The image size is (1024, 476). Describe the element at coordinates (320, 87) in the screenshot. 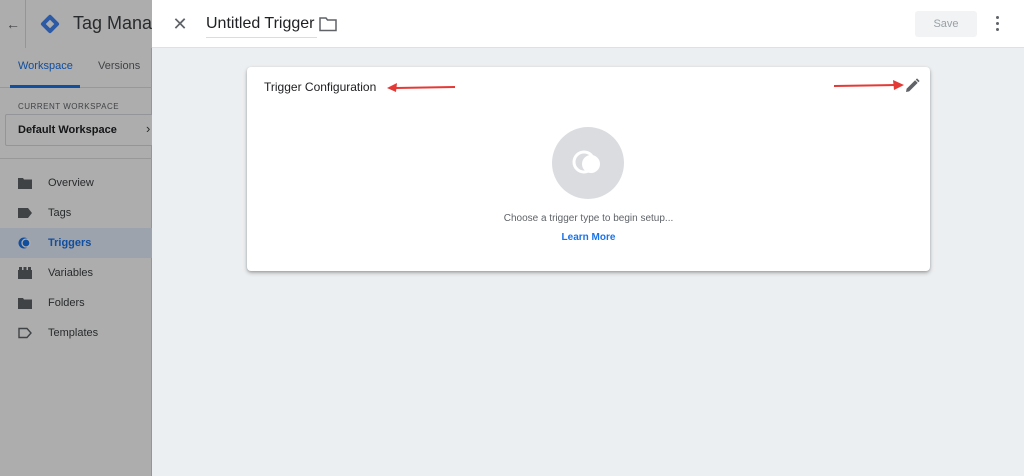

I see `card-title: Trigger Configuration` at that location.